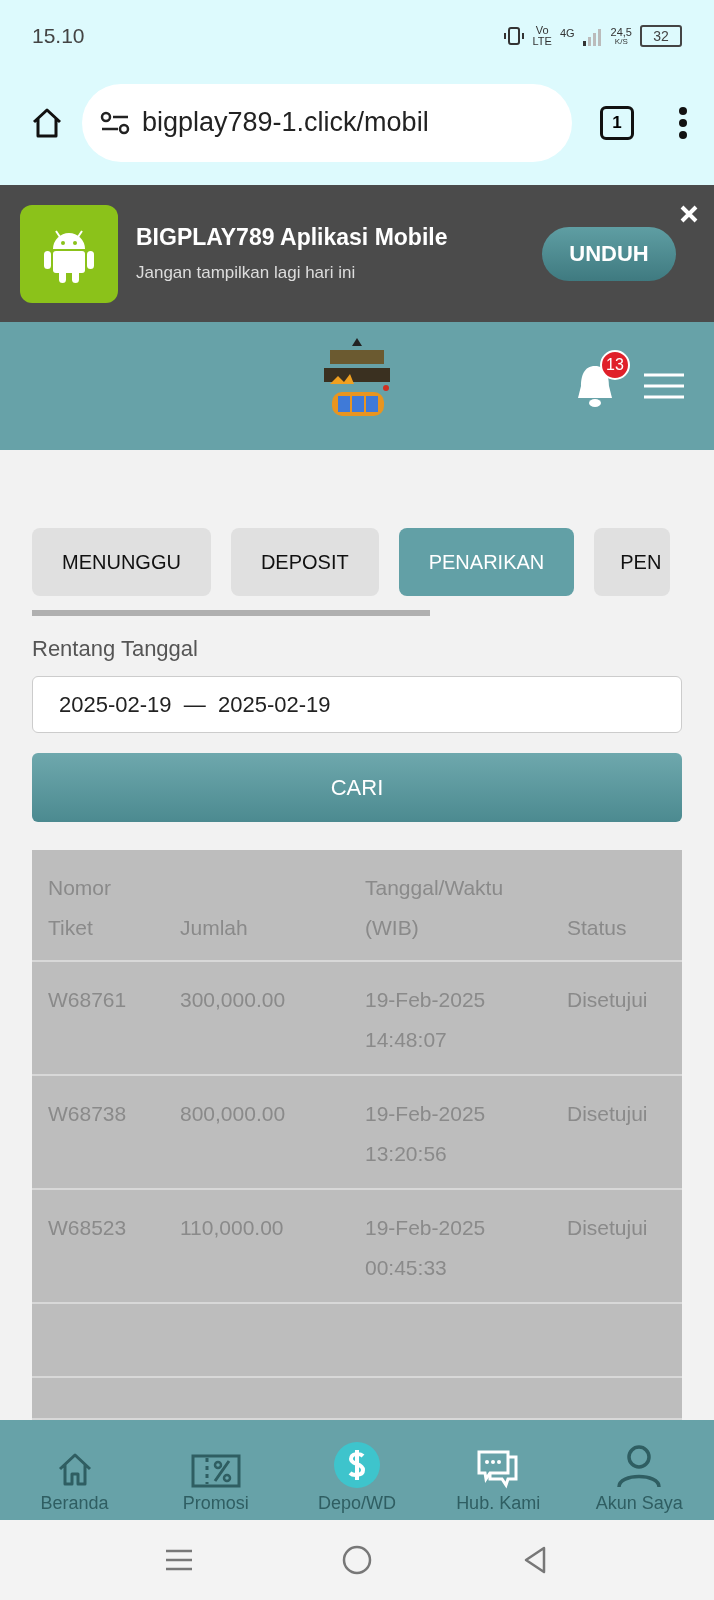  Describe the element at coordinates (69, 253) in the screenshot. I see `android-app-icon` at that location.